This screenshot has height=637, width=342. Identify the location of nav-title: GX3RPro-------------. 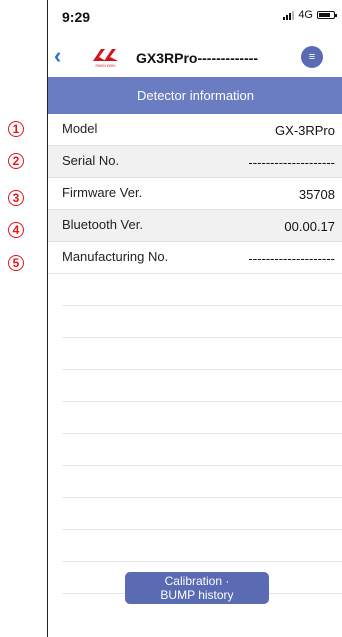
(197, 58).